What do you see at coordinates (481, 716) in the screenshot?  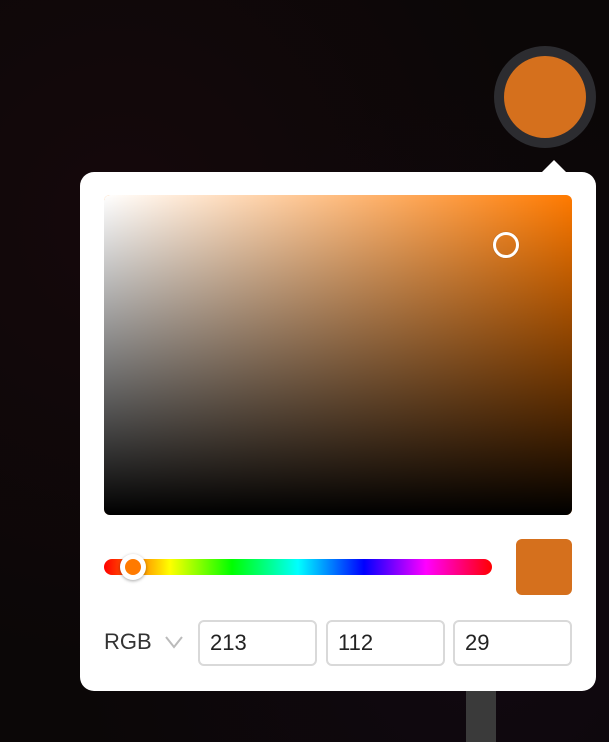 I see `background-pole` at bounding box center [481, 716].